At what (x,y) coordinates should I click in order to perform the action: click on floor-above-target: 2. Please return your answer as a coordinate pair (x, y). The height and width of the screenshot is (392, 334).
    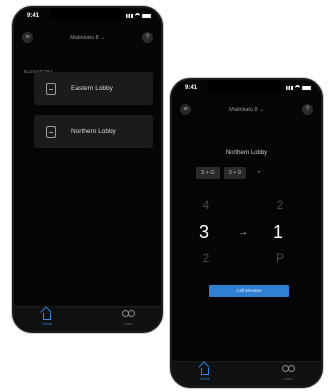
    Looking at the image, I should click on (280, 205).